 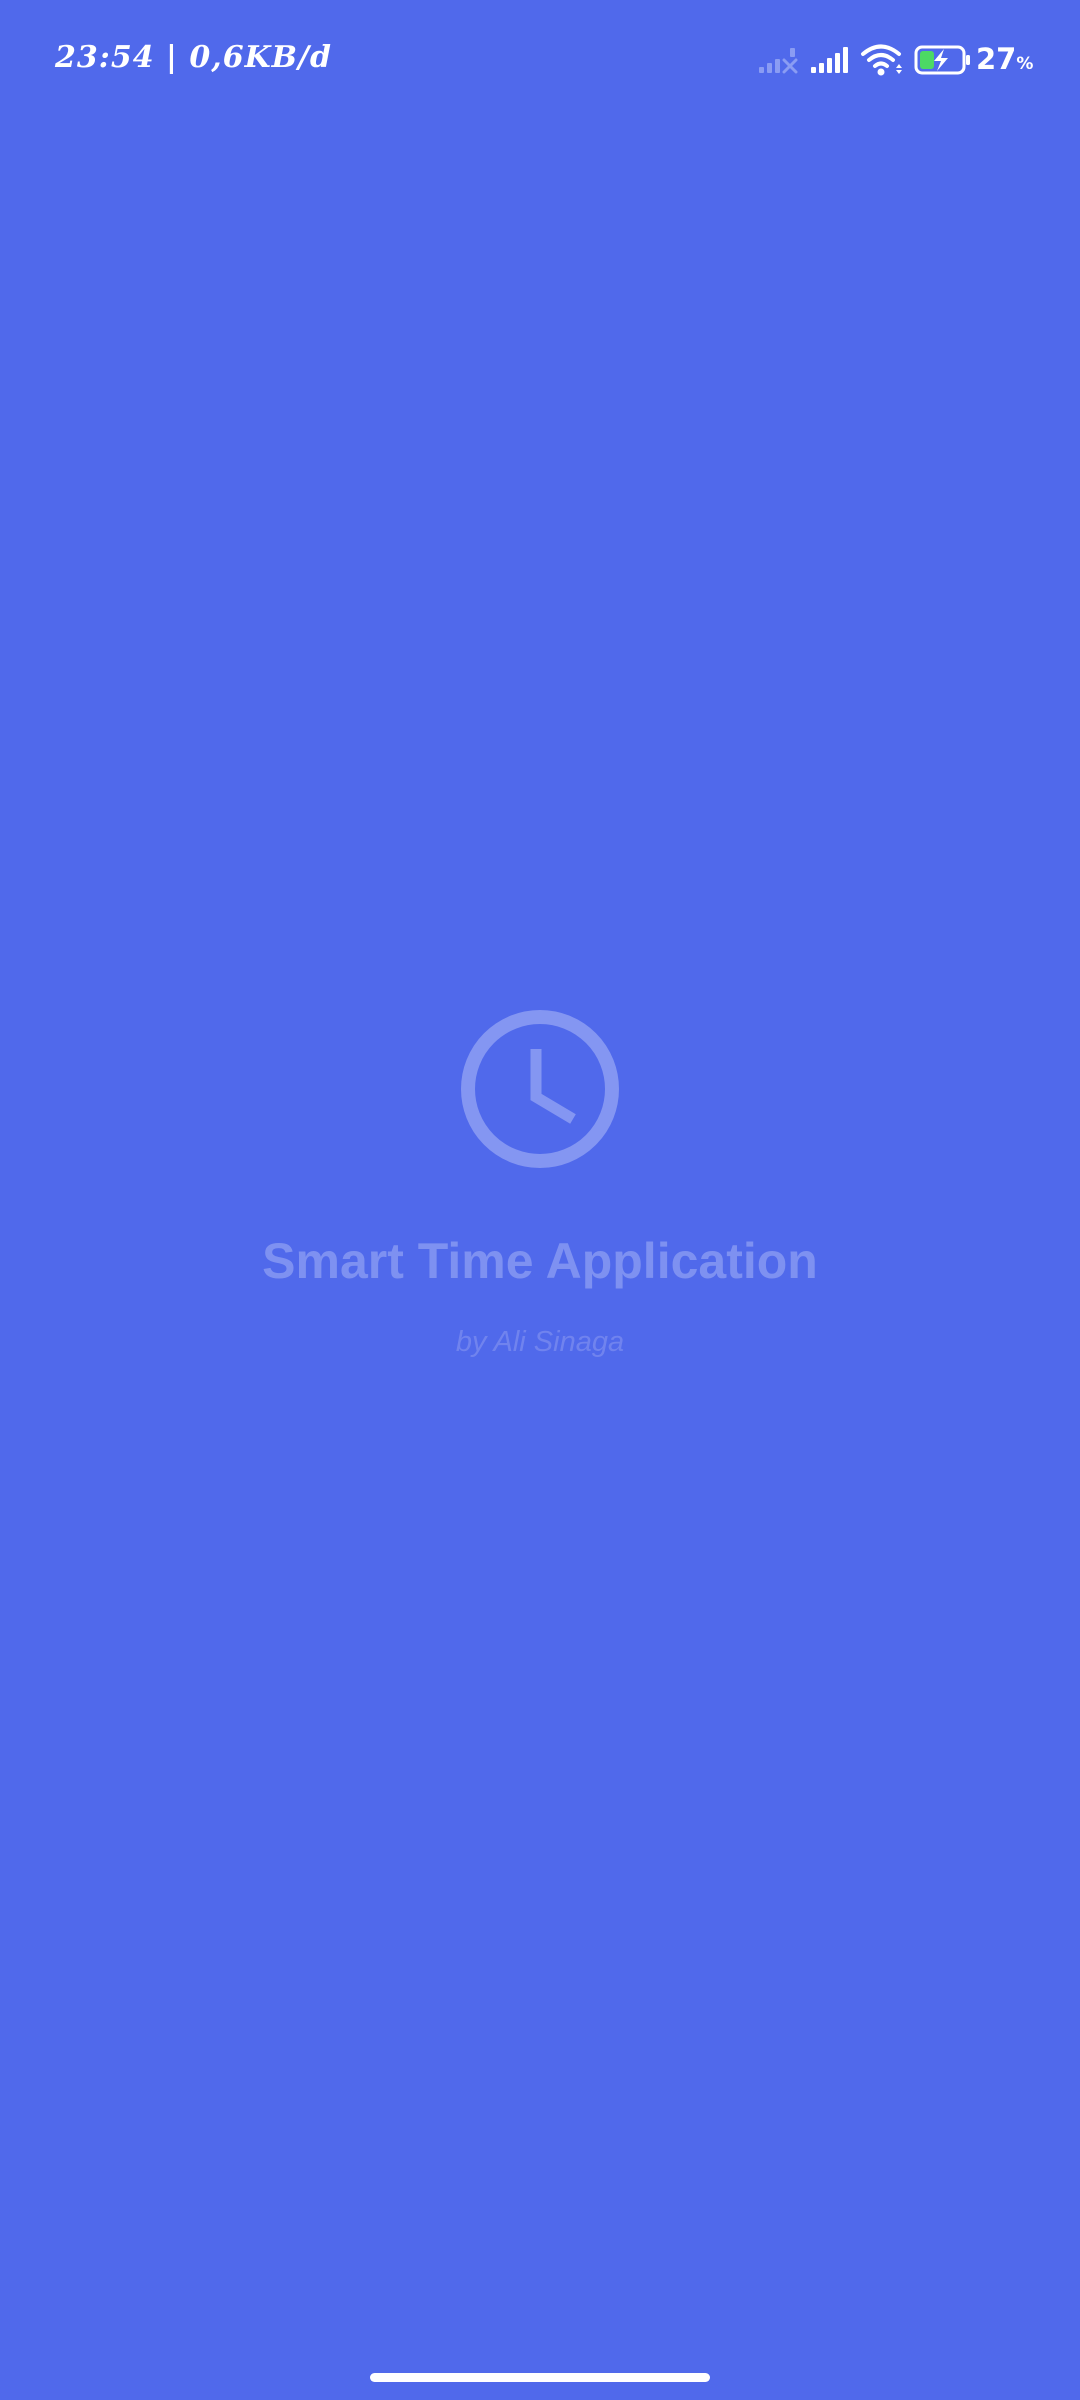 What do you see at coordinates (829, 60) in the screenshot?
I see `signal-icon` at bounding box center [829, 60].